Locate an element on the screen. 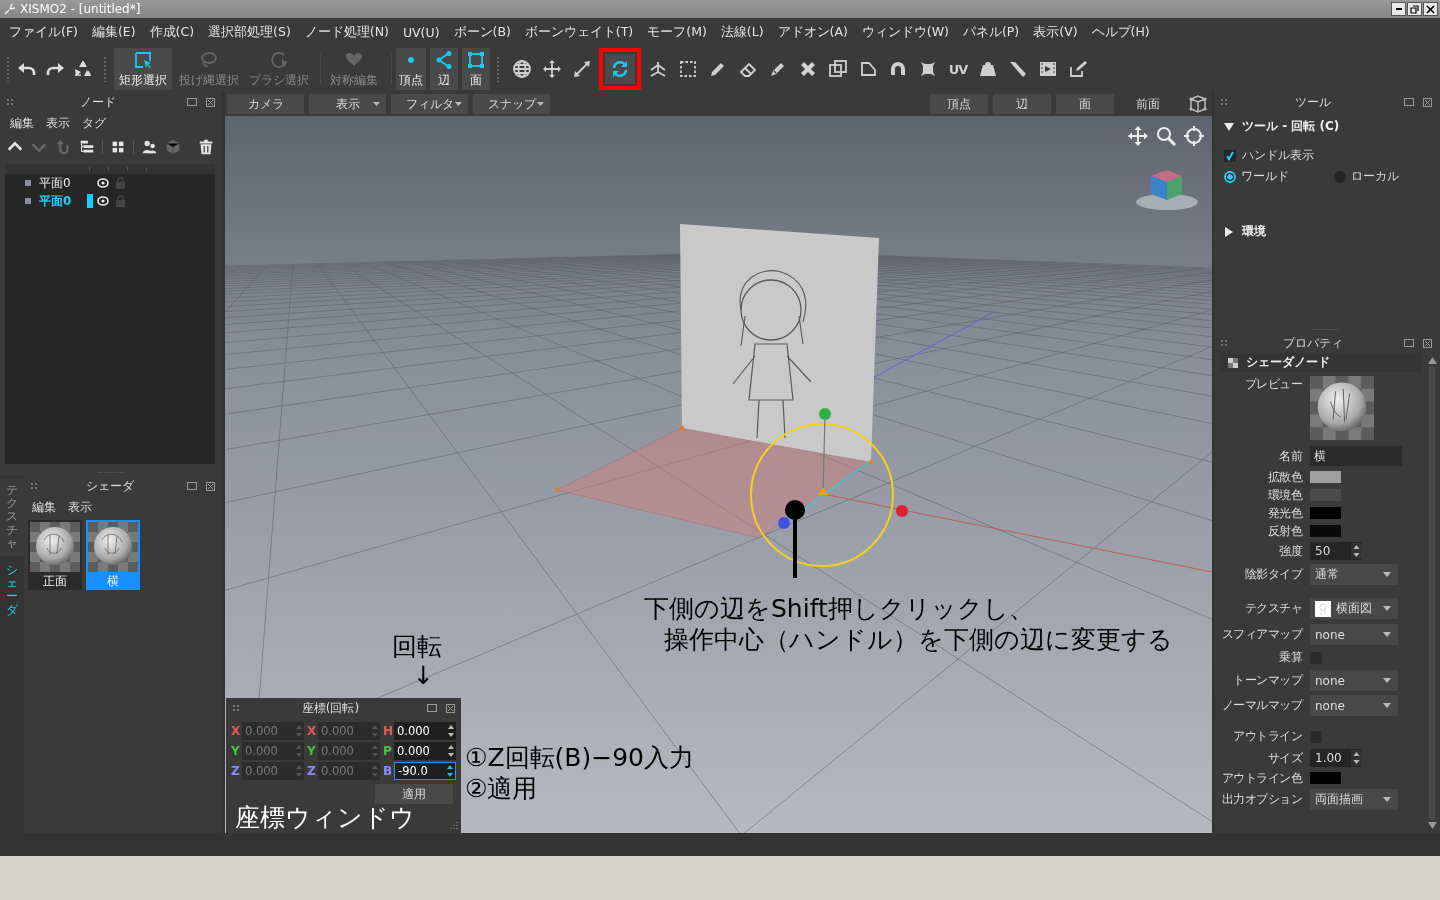 The height and width of the screenshot is (900, 1440). trash-icon is located at coordinates (206, 147).